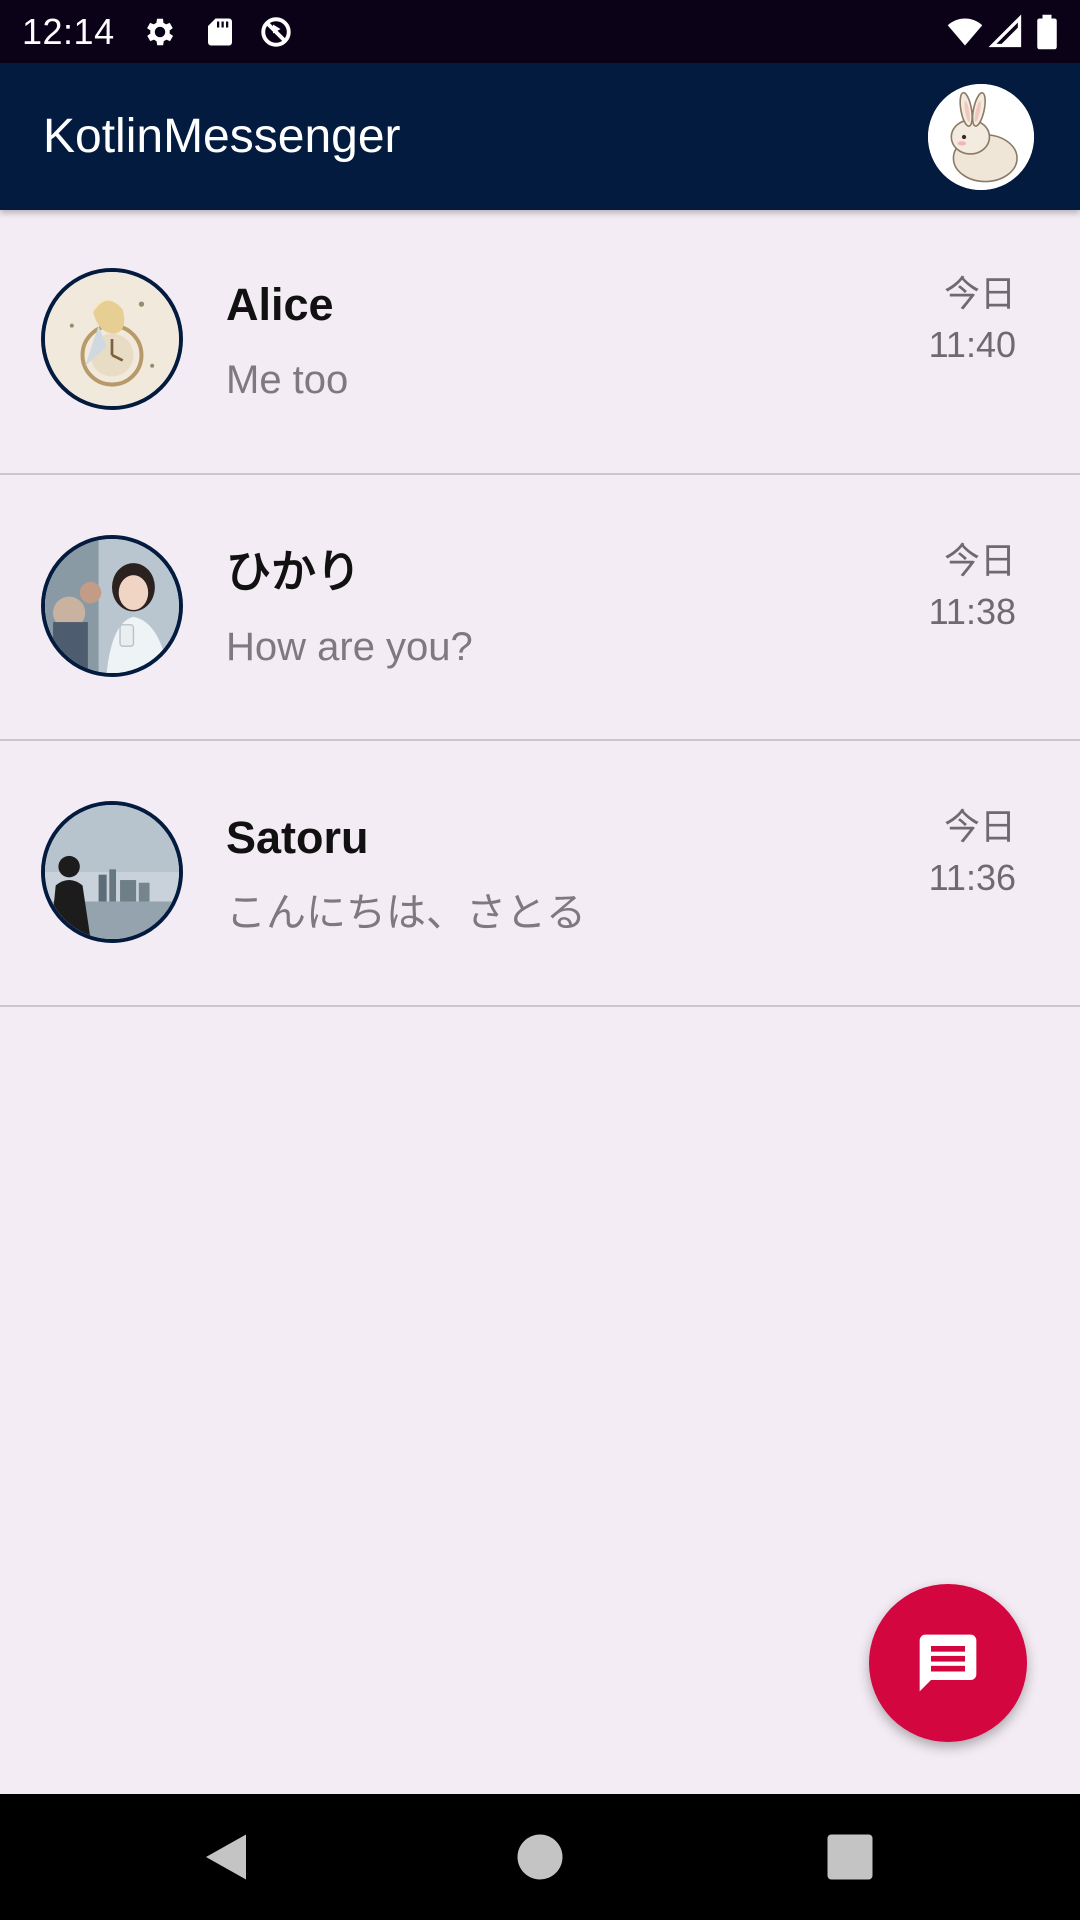 This screenshot has width=1080, height=1920. I want to click on navigation-bar, so click(540, 1857).